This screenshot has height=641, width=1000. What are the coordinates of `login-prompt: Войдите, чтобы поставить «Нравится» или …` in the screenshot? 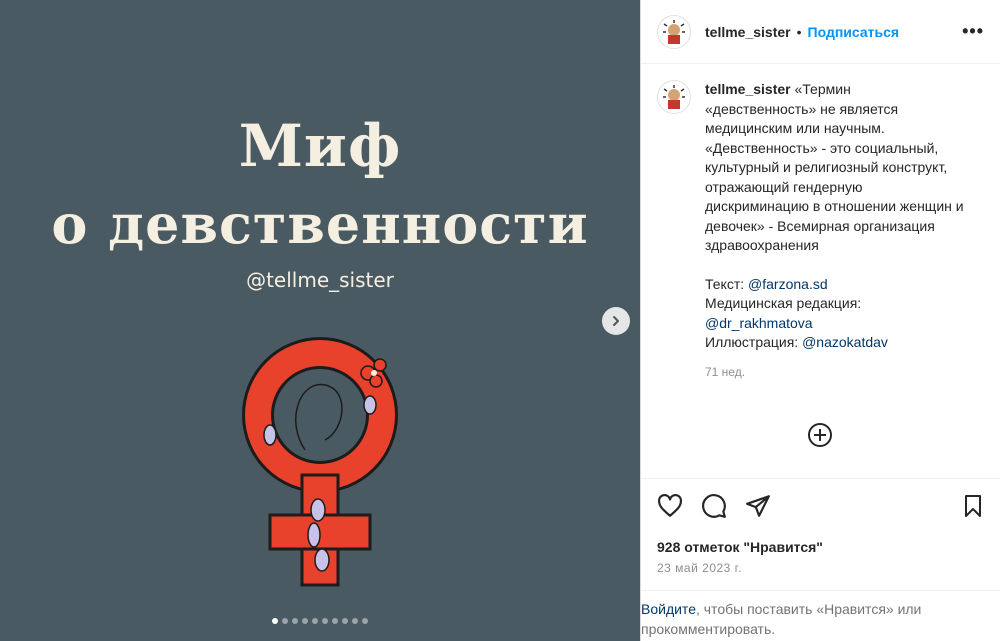 It's located at (820, 614).